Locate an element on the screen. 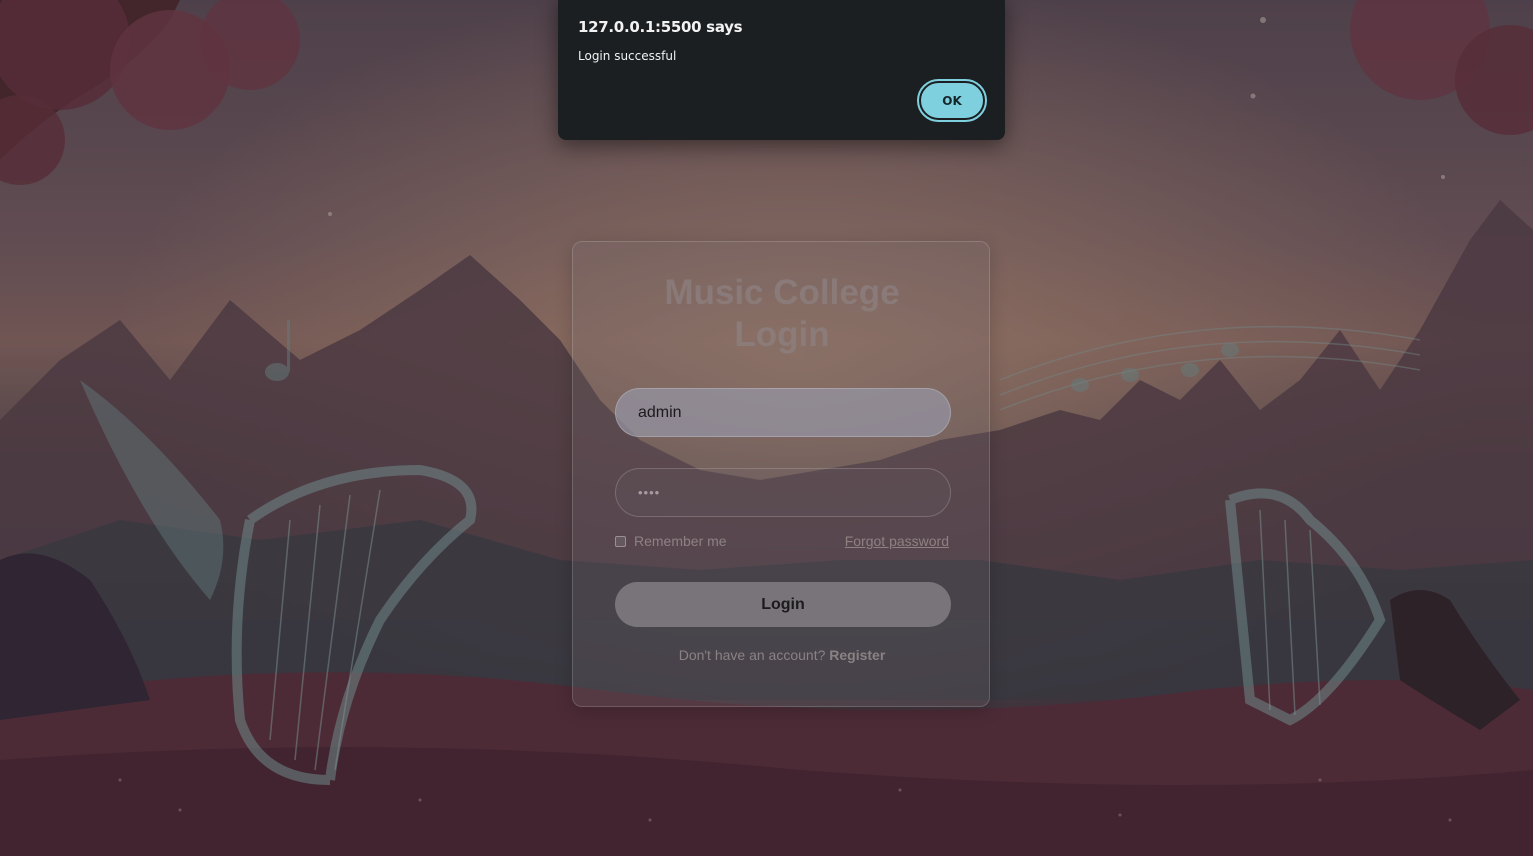  username-input is located at coordinates (783, 412).